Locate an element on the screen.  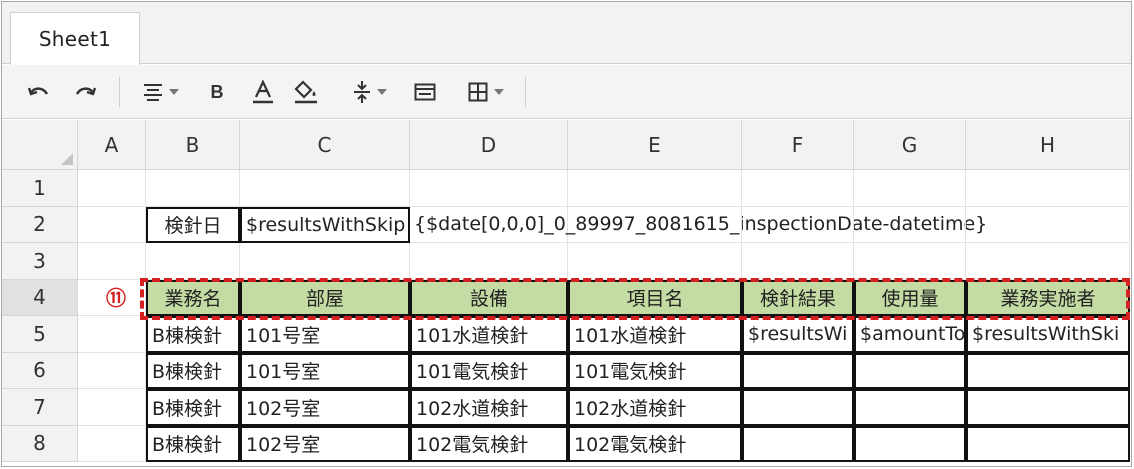
cell-b8: B棟検針 is located at coordinates (193, 443).